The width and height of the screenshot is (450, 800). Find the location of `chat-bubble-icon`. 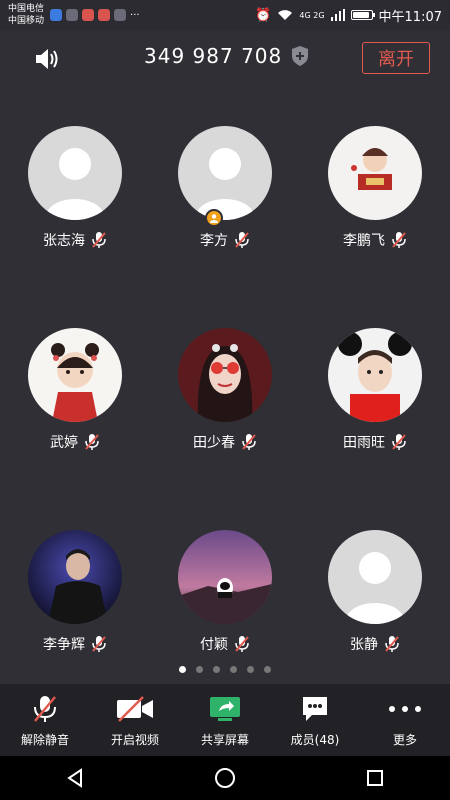

chat-bubble-icon is located at coordinates (315, 709).